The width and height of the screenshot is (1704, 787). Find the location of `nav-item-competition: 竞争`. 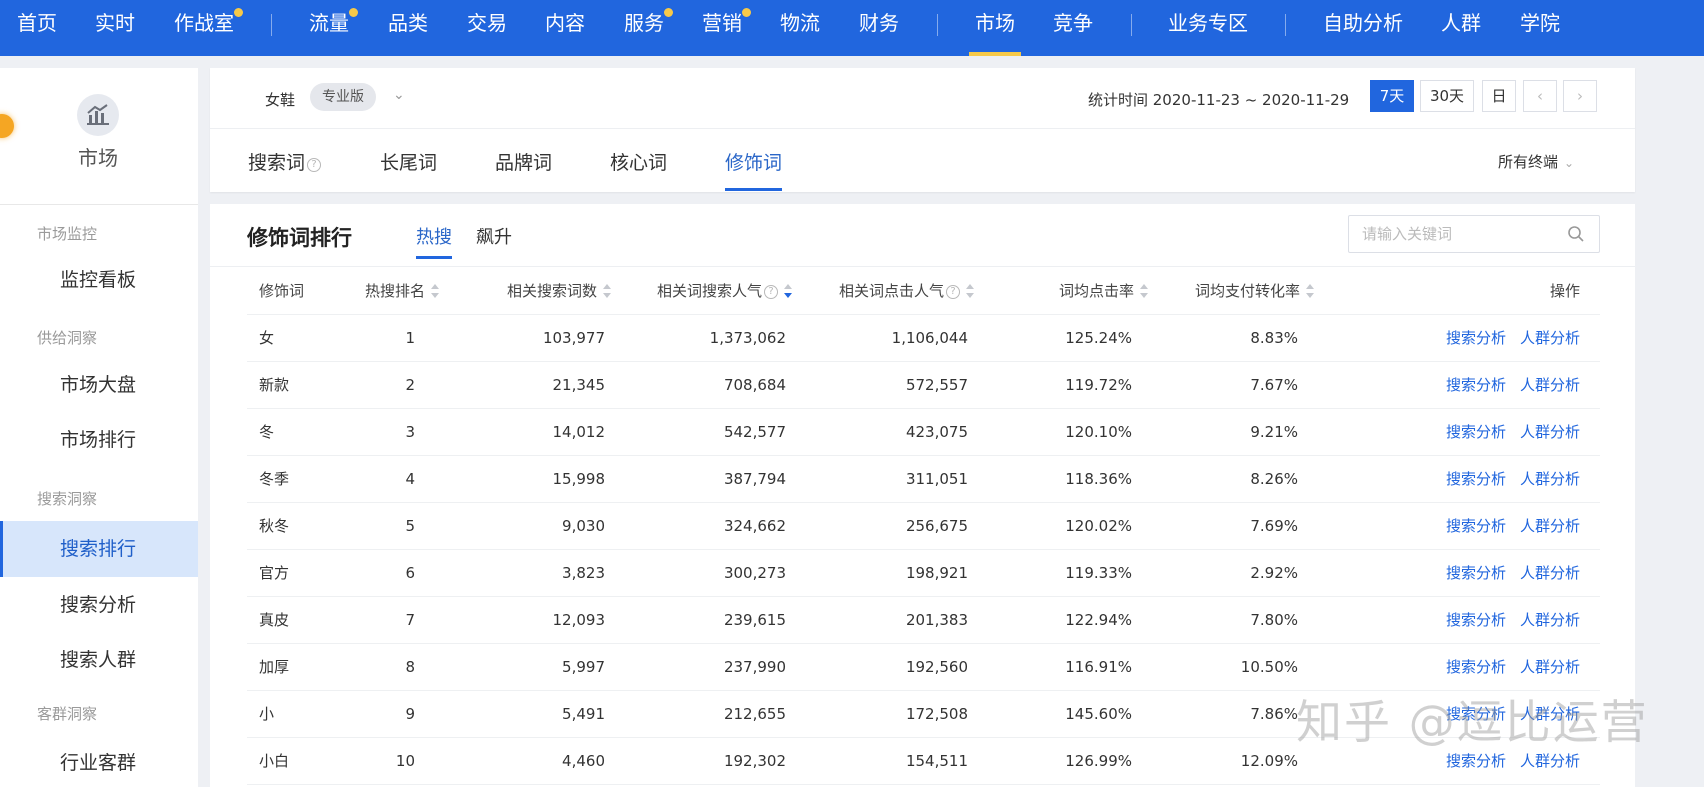

nav-item-competition: 竞争 is located at coordinates (1073, 28).